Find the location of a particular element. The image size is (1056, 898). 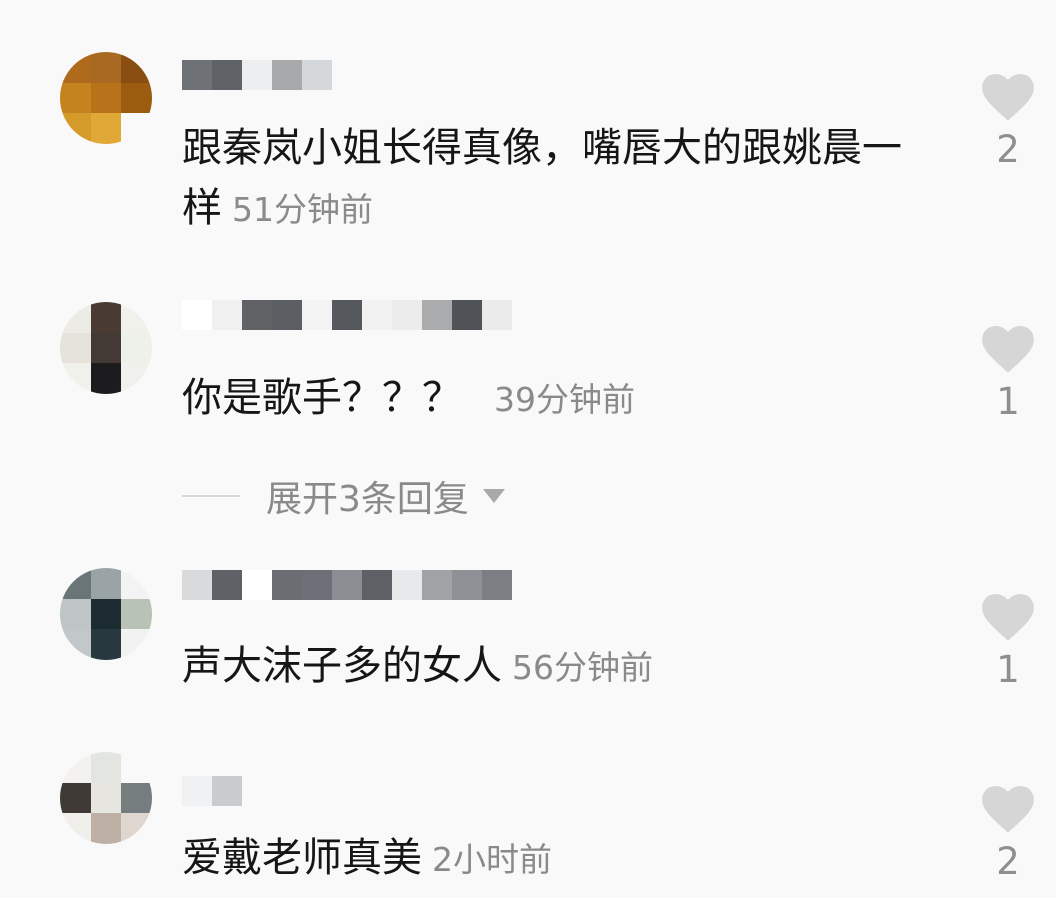

comment-text: 跟秦岚小姐长得真像，嘴唇大的跟姚晨一样 51分钟前 is located at coordinates (557, 179).